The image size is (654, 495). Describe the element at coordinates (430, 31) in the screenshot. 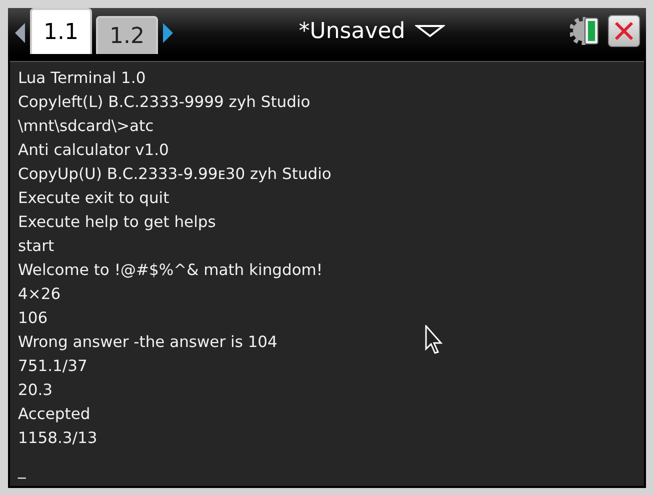

I see `dropdown-icon` at that location.